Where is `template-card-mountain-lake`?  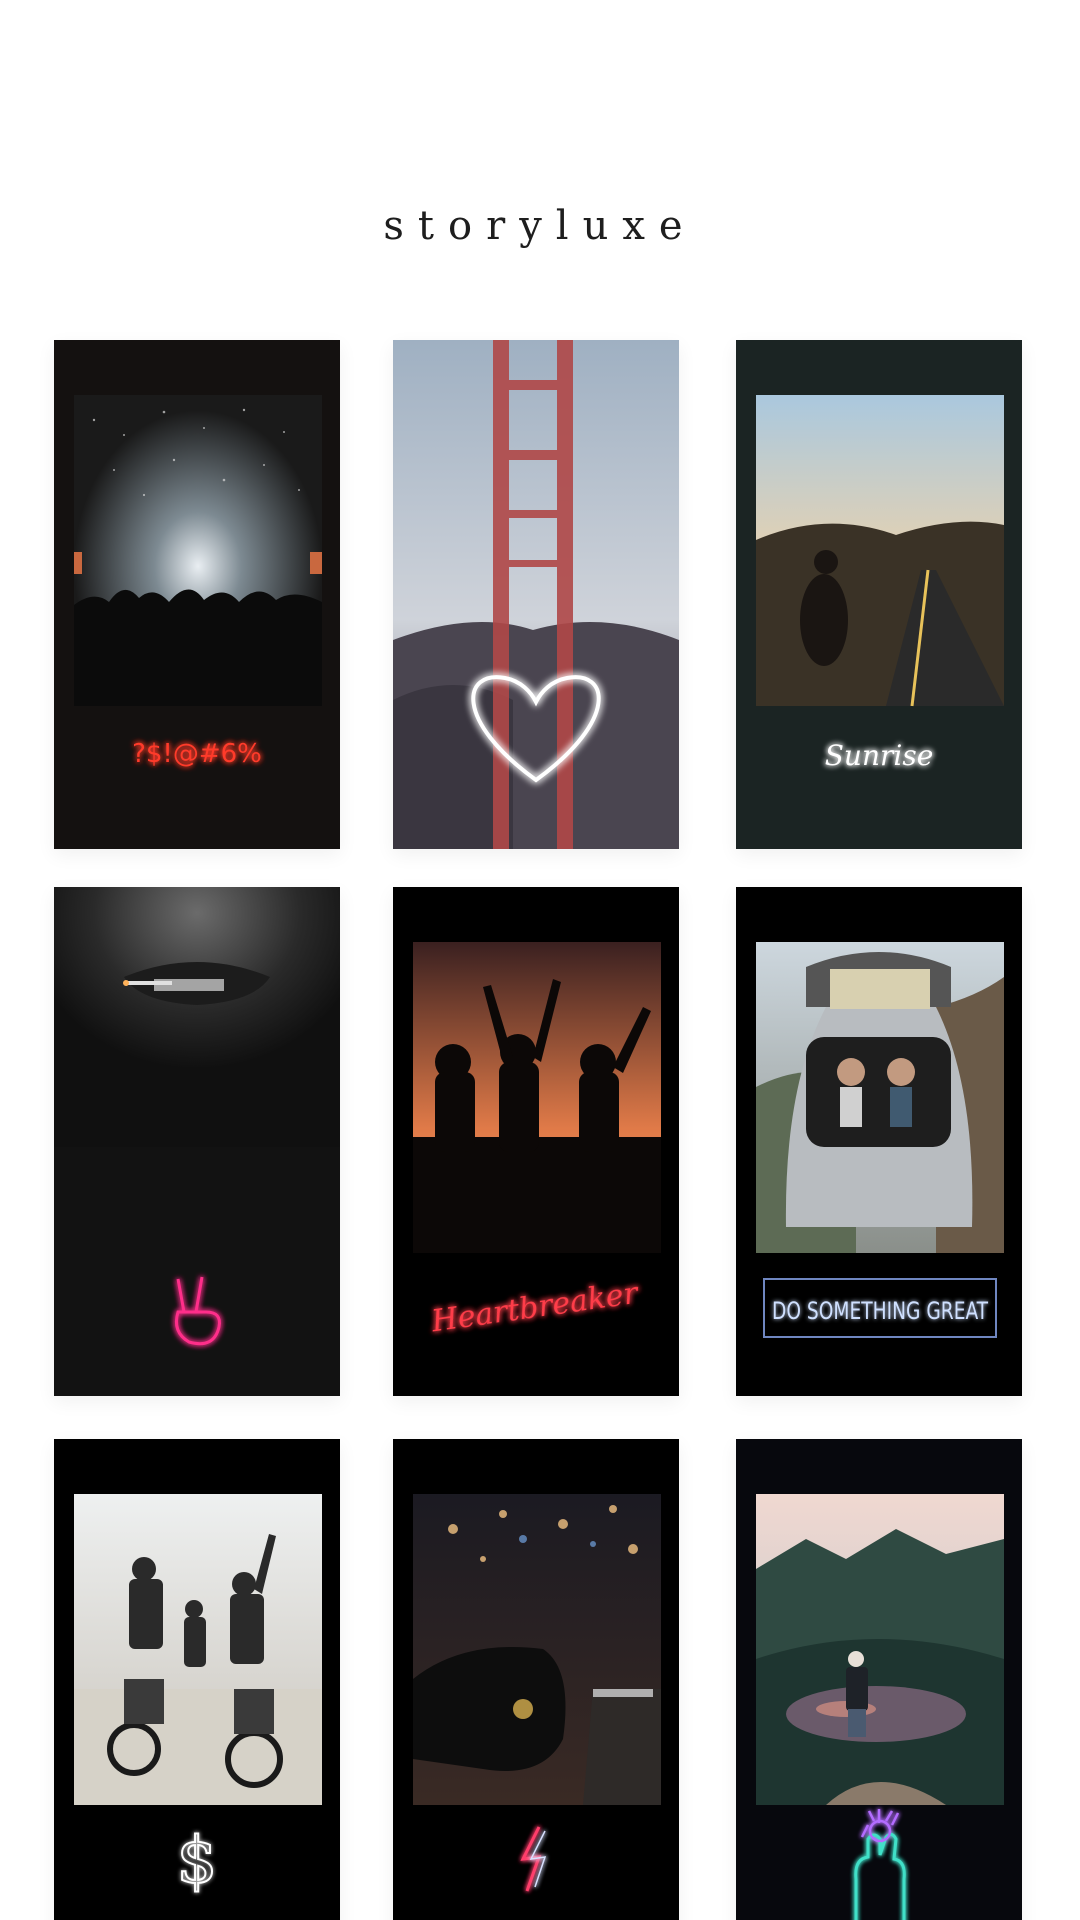 template-card-mountain-lake is located at coordinates (879, 1679).